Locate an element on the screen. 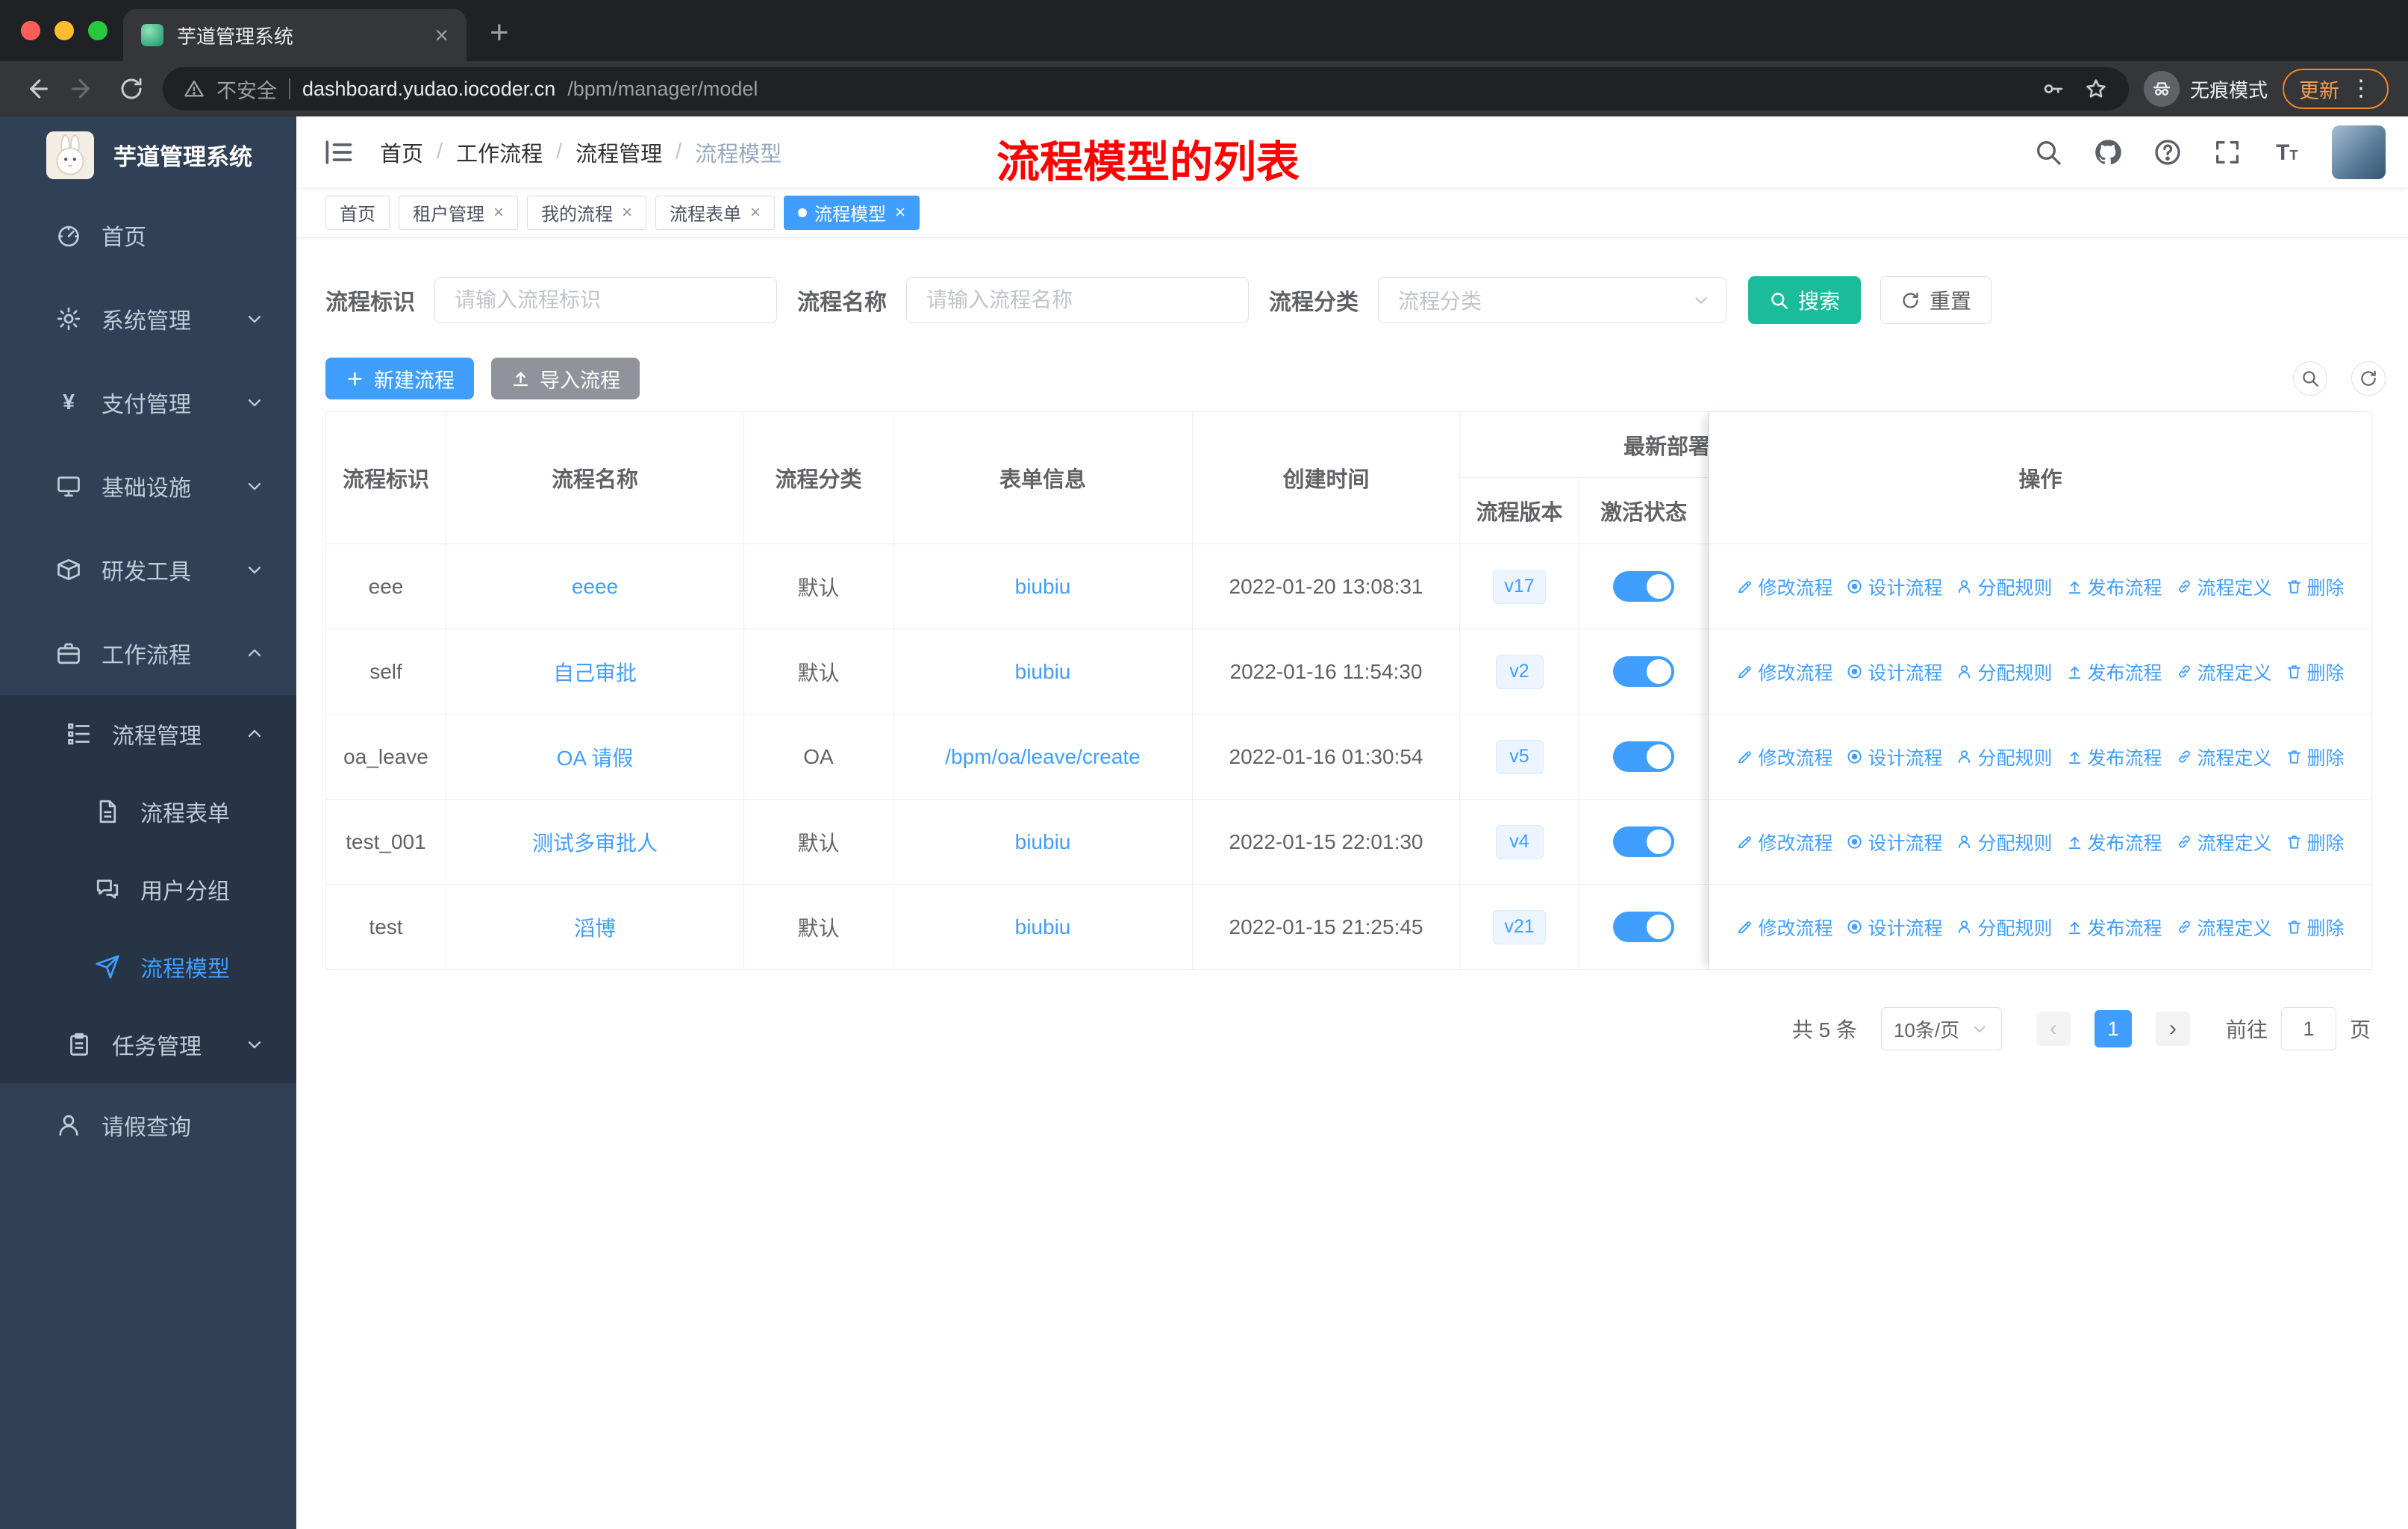 The width and height of the screenshot is (2408, 1529). maximize-window-button is located at coordinates (97, 31).